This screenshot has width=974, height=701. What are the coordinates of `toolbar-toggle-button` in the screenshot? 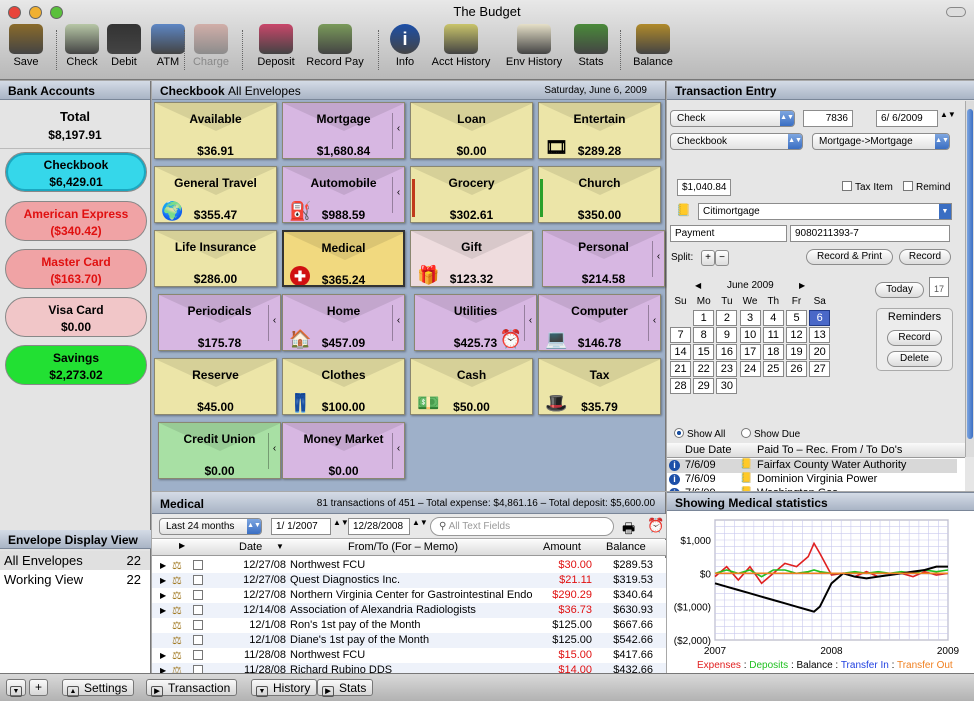 It's located at (956, 12).